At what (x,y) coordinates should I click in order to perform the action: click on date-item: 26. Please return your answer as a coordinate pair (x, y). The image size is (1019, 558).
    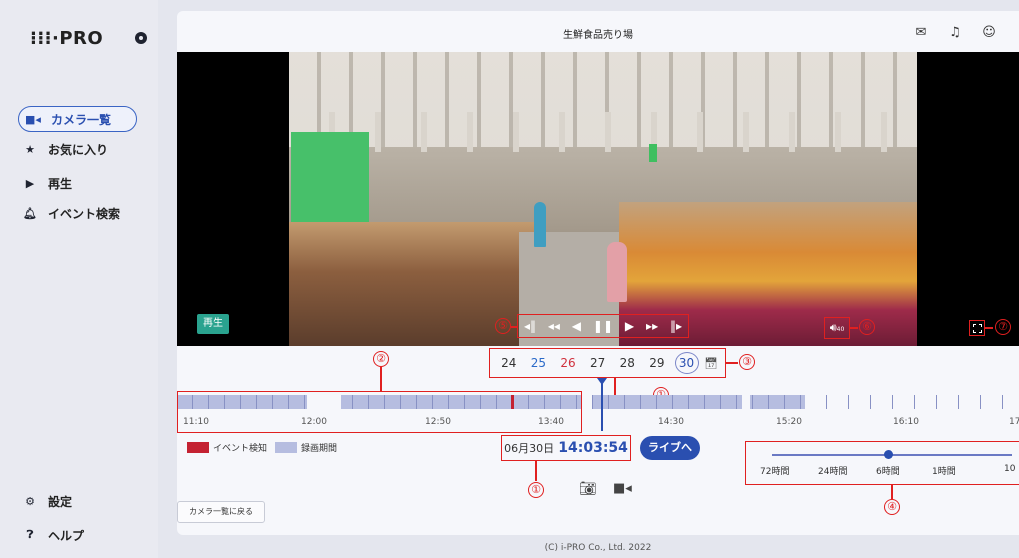
    Looking at the image, I should click on (568, 363).